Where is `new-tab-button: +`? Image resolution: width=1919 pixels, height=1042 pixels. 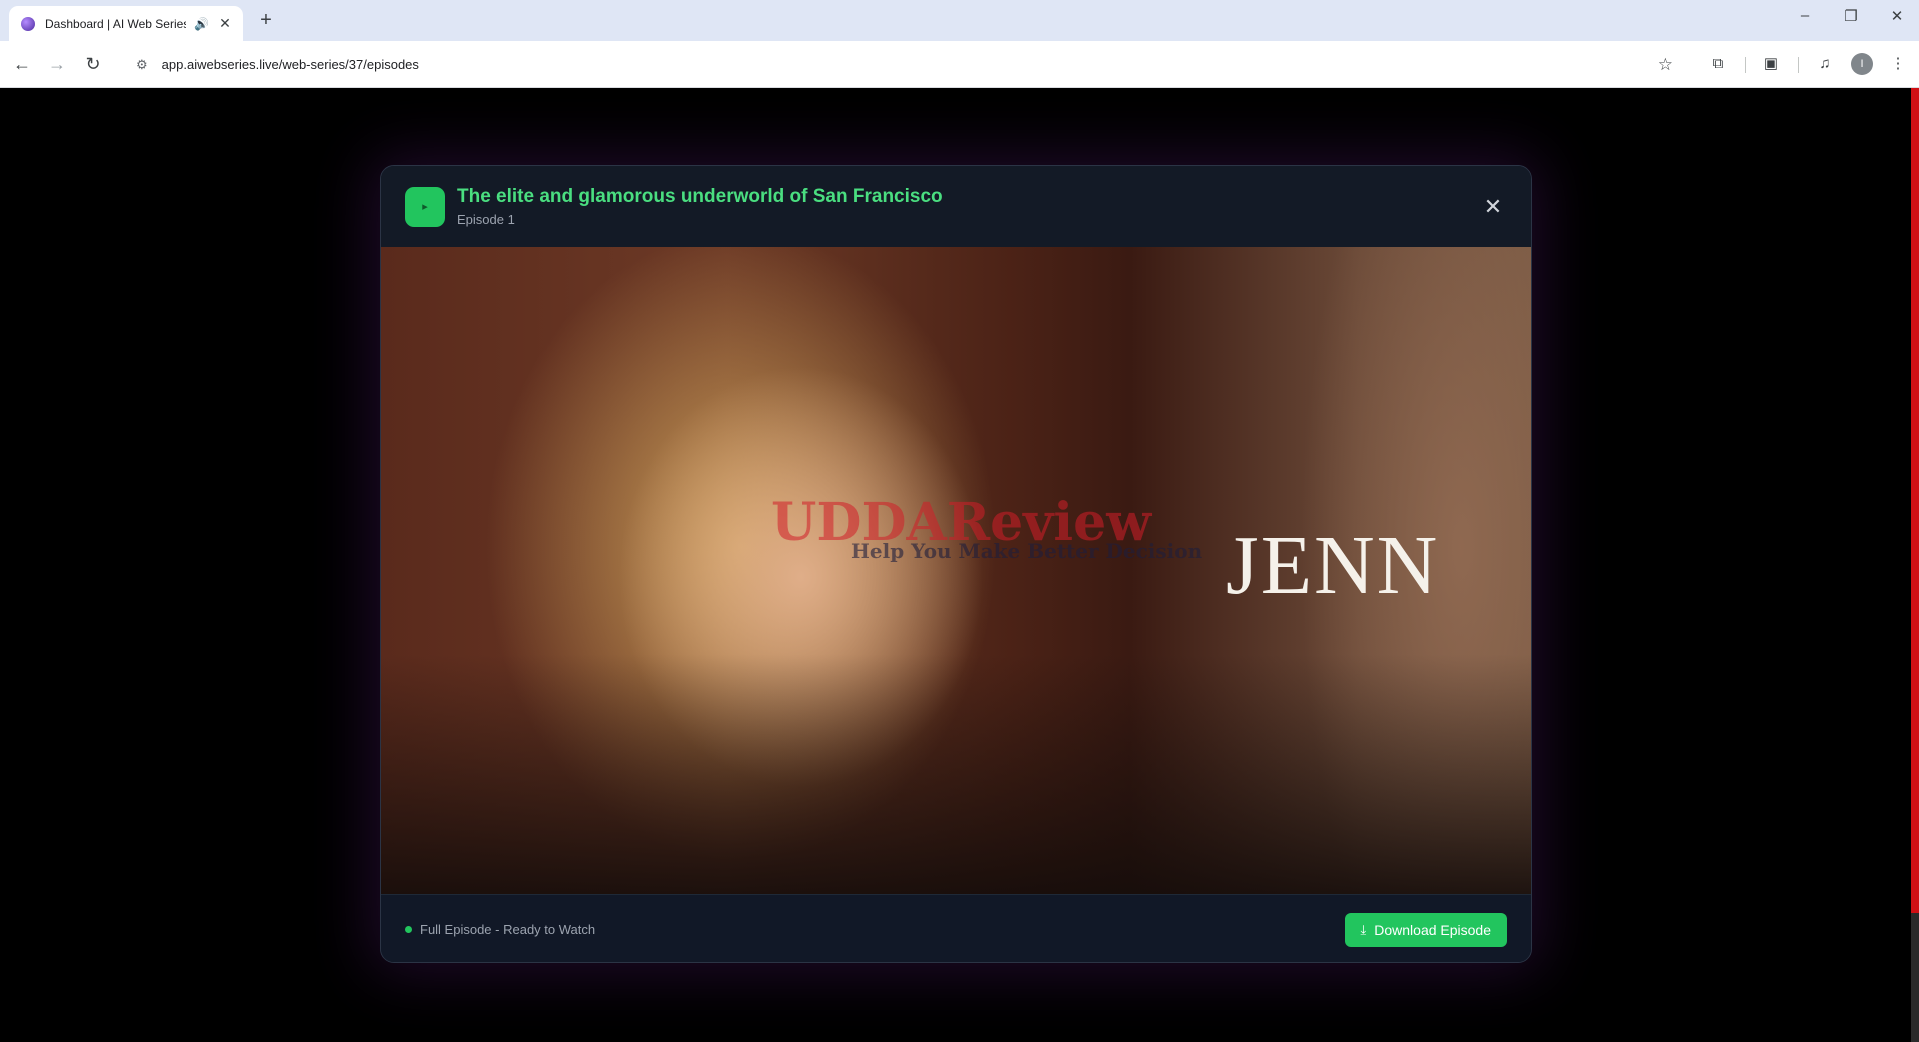 new-tab-button: + is located at coordinates (266, 21).